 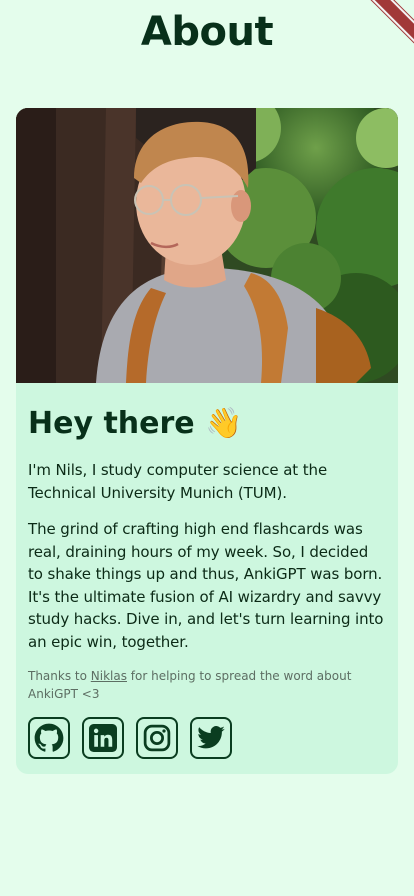 I want to click on linkedin-button, so click(x=103, y=738).